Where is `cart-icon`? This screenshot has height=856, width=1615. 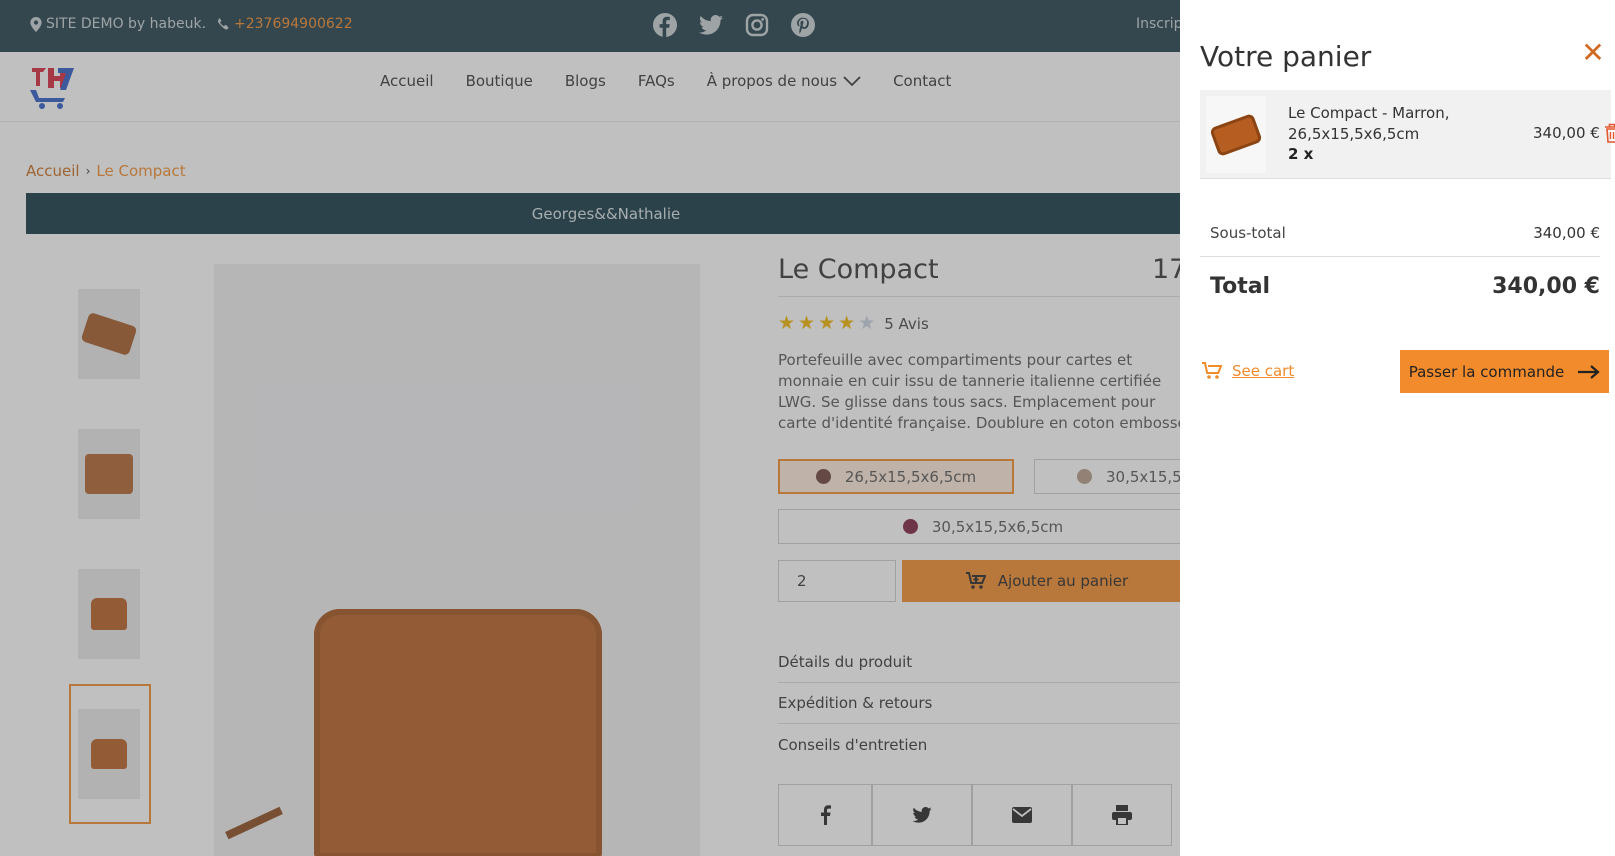 cart-icon is located at coordinates (1212, 370).